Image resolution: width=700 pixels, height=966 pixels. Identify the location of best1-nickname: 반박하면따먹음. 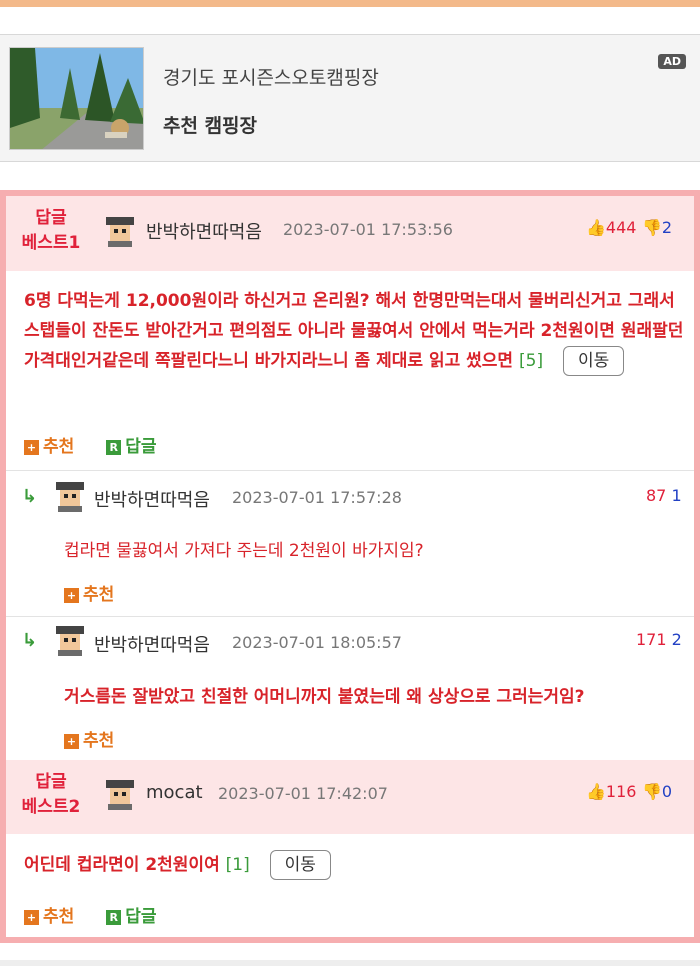
(204, 231).